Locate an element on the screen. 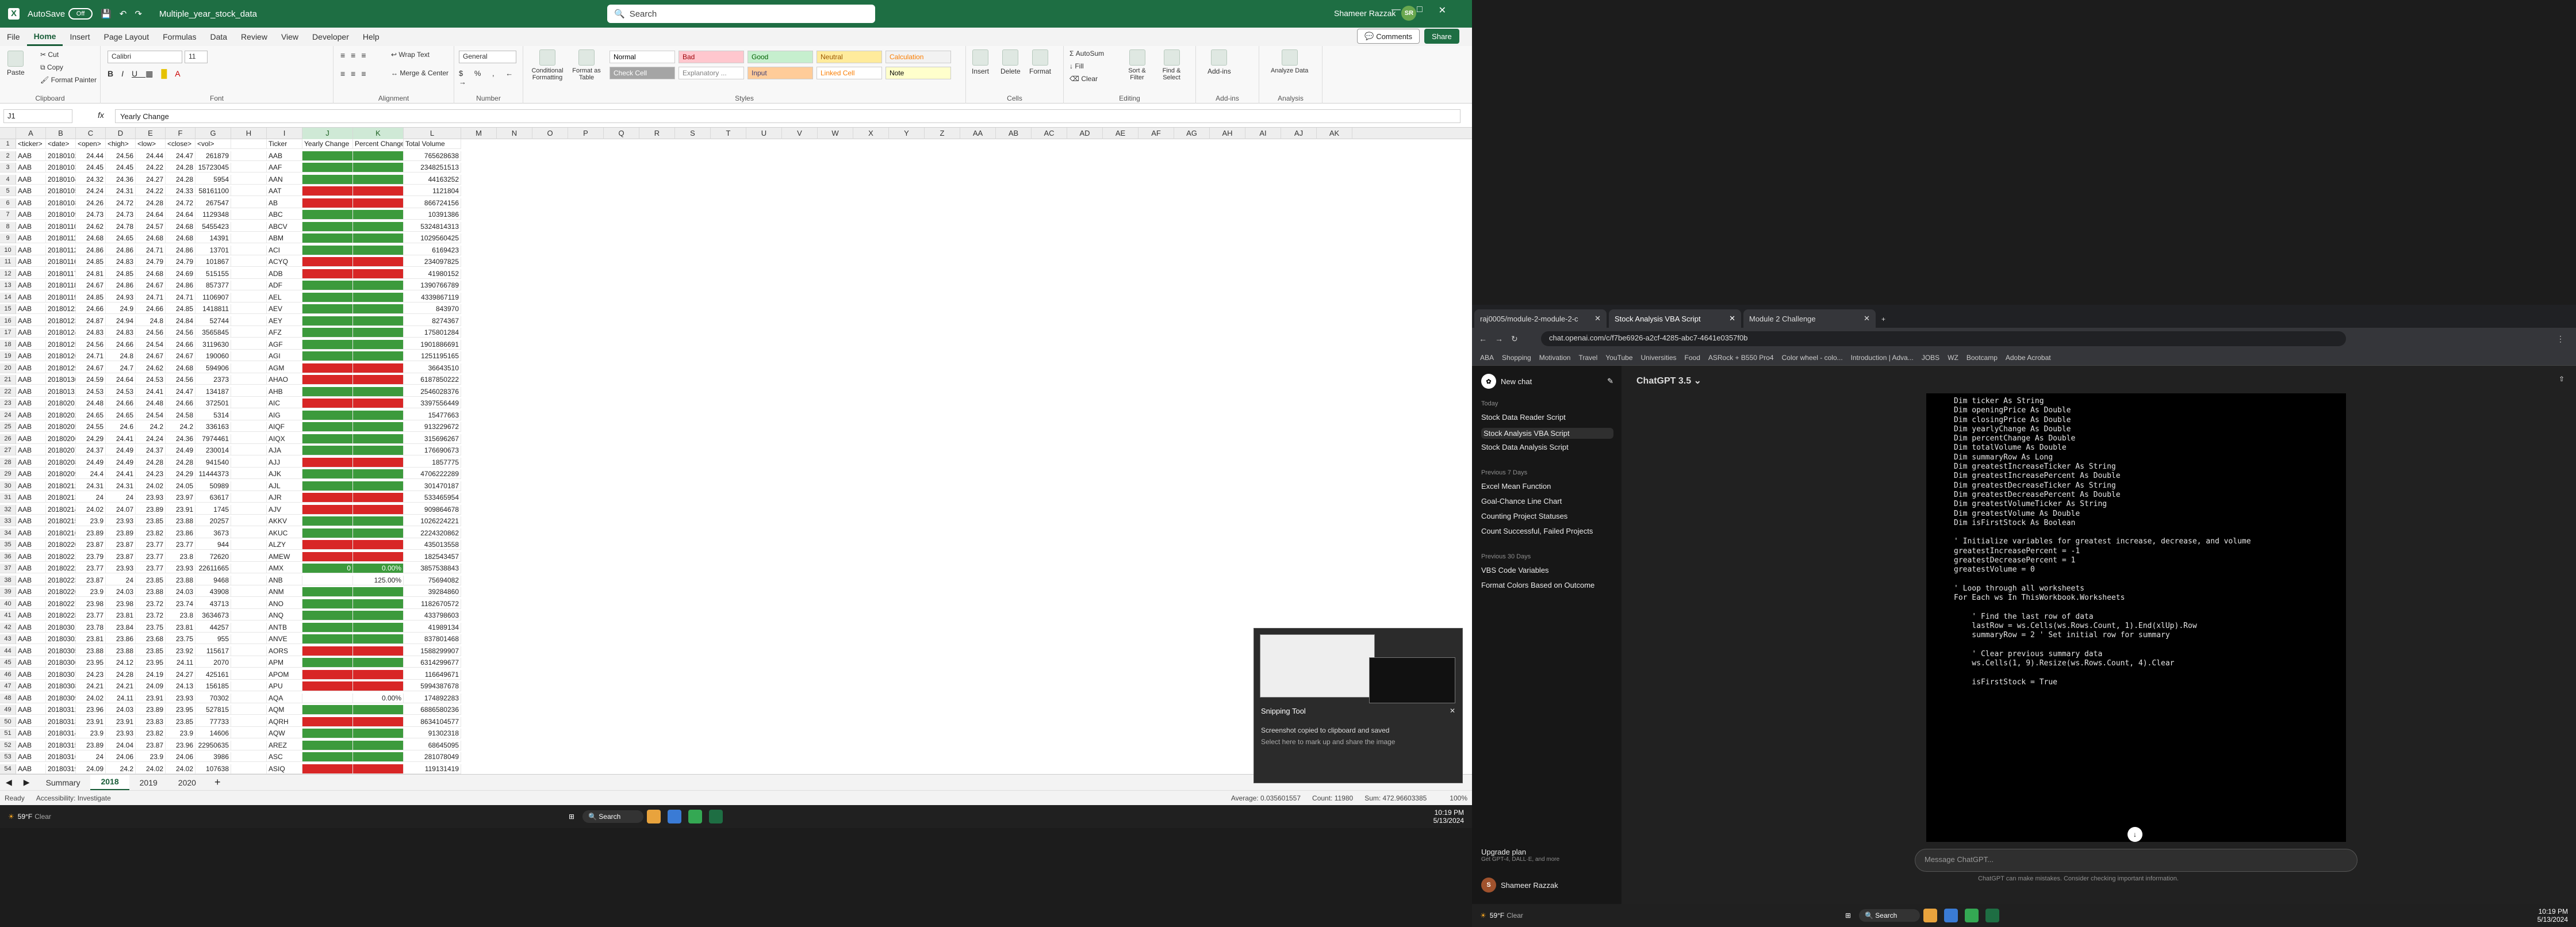  cell: 20180124 is located at coordinates (61, 333).